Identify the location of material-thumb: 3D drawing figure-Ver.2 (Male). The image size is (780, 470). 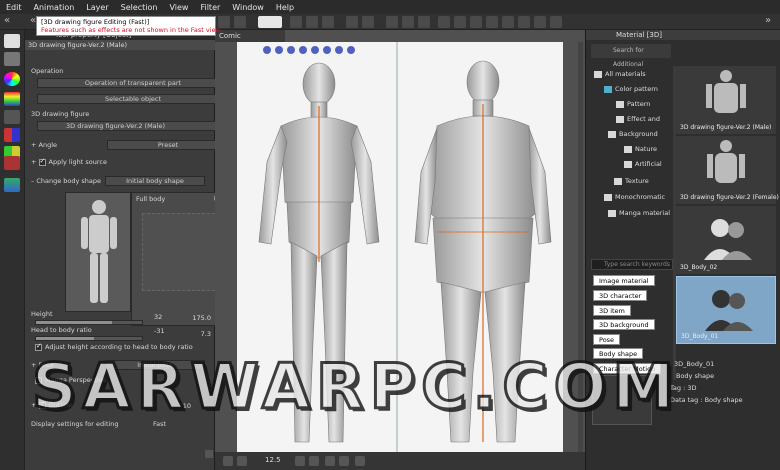
(726, 100).